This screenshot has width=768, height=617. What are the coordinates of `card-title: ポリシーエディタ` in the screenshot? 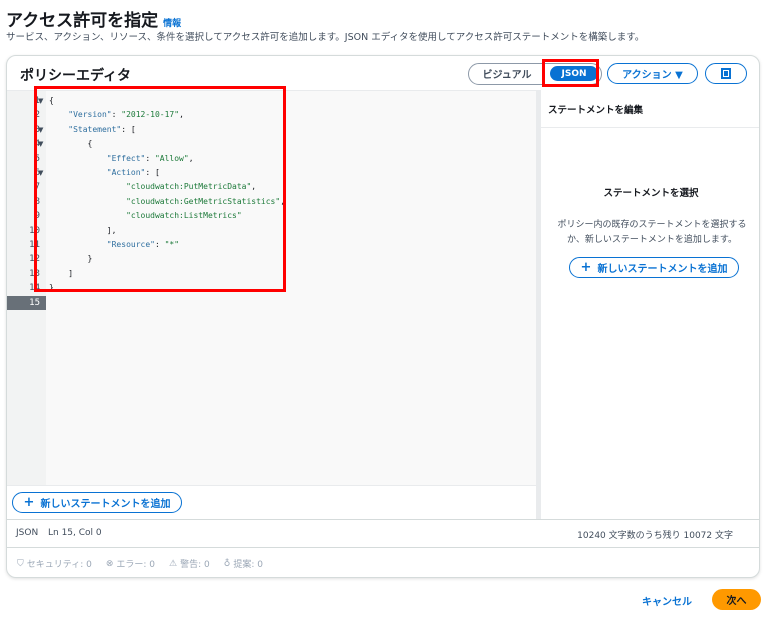 It's located at (76, 76).